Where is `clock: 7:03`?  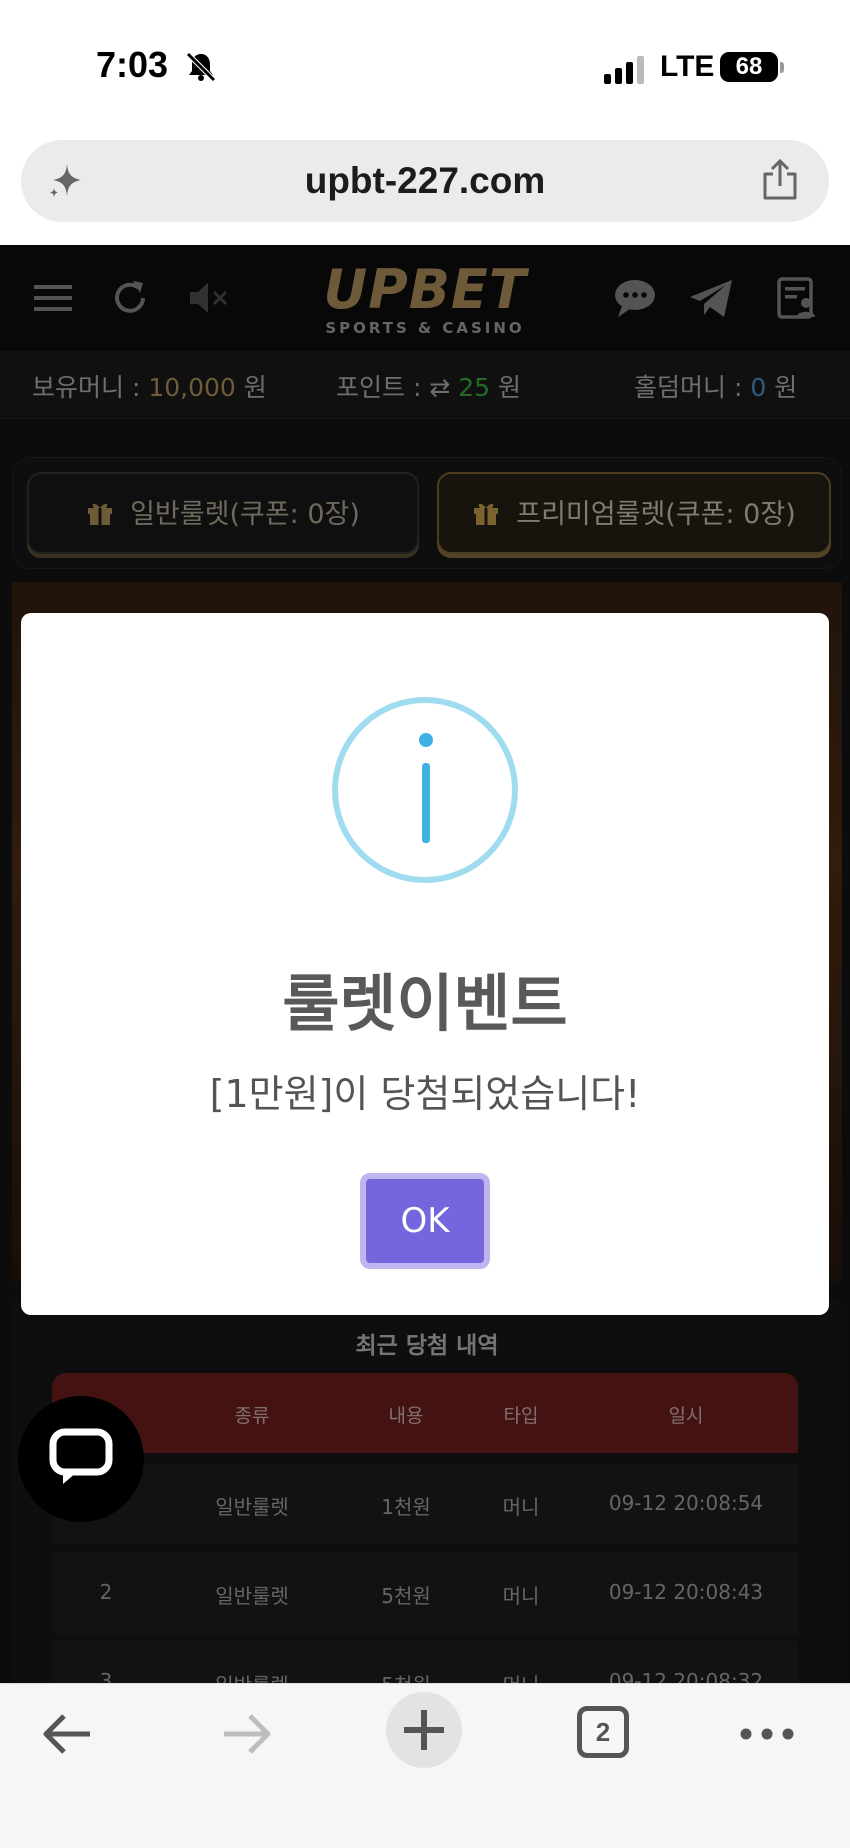 clock: 7:03 is located at coordinates (132, 64).